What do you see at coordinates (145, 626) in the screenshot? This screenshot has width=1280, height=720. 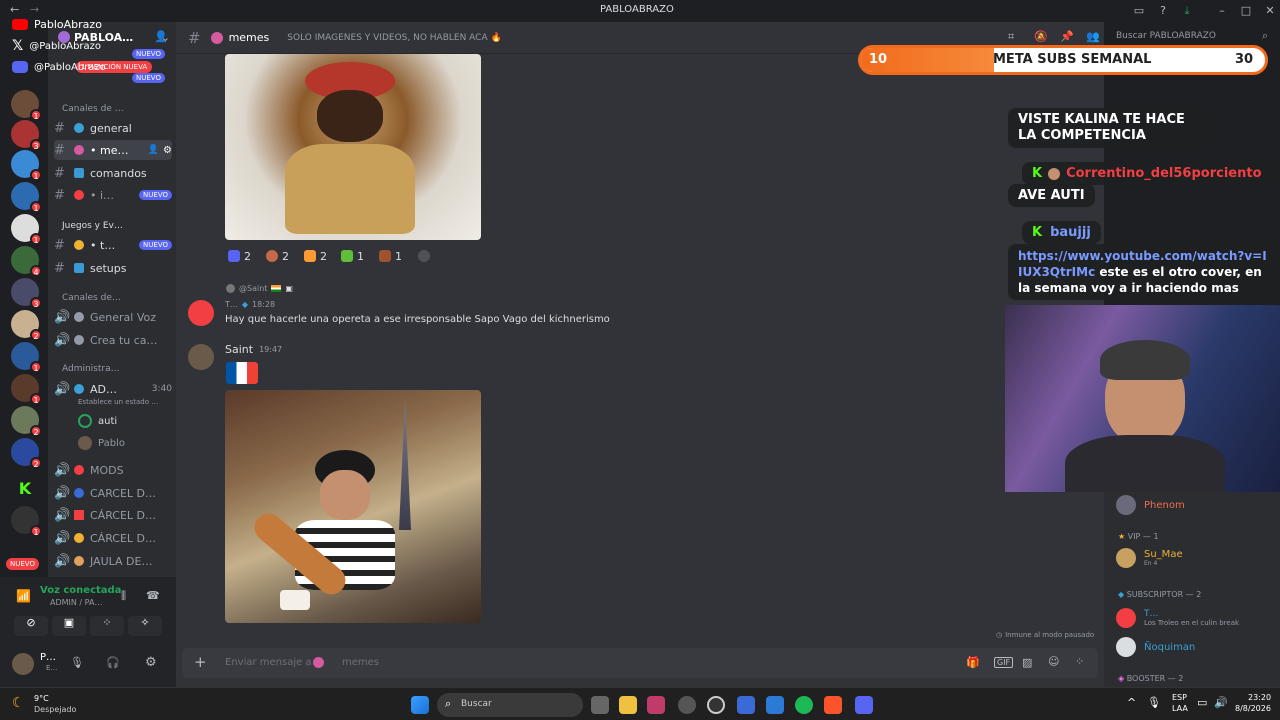 I see `soundboard-button: ✧` at bounding box center [145, 626].